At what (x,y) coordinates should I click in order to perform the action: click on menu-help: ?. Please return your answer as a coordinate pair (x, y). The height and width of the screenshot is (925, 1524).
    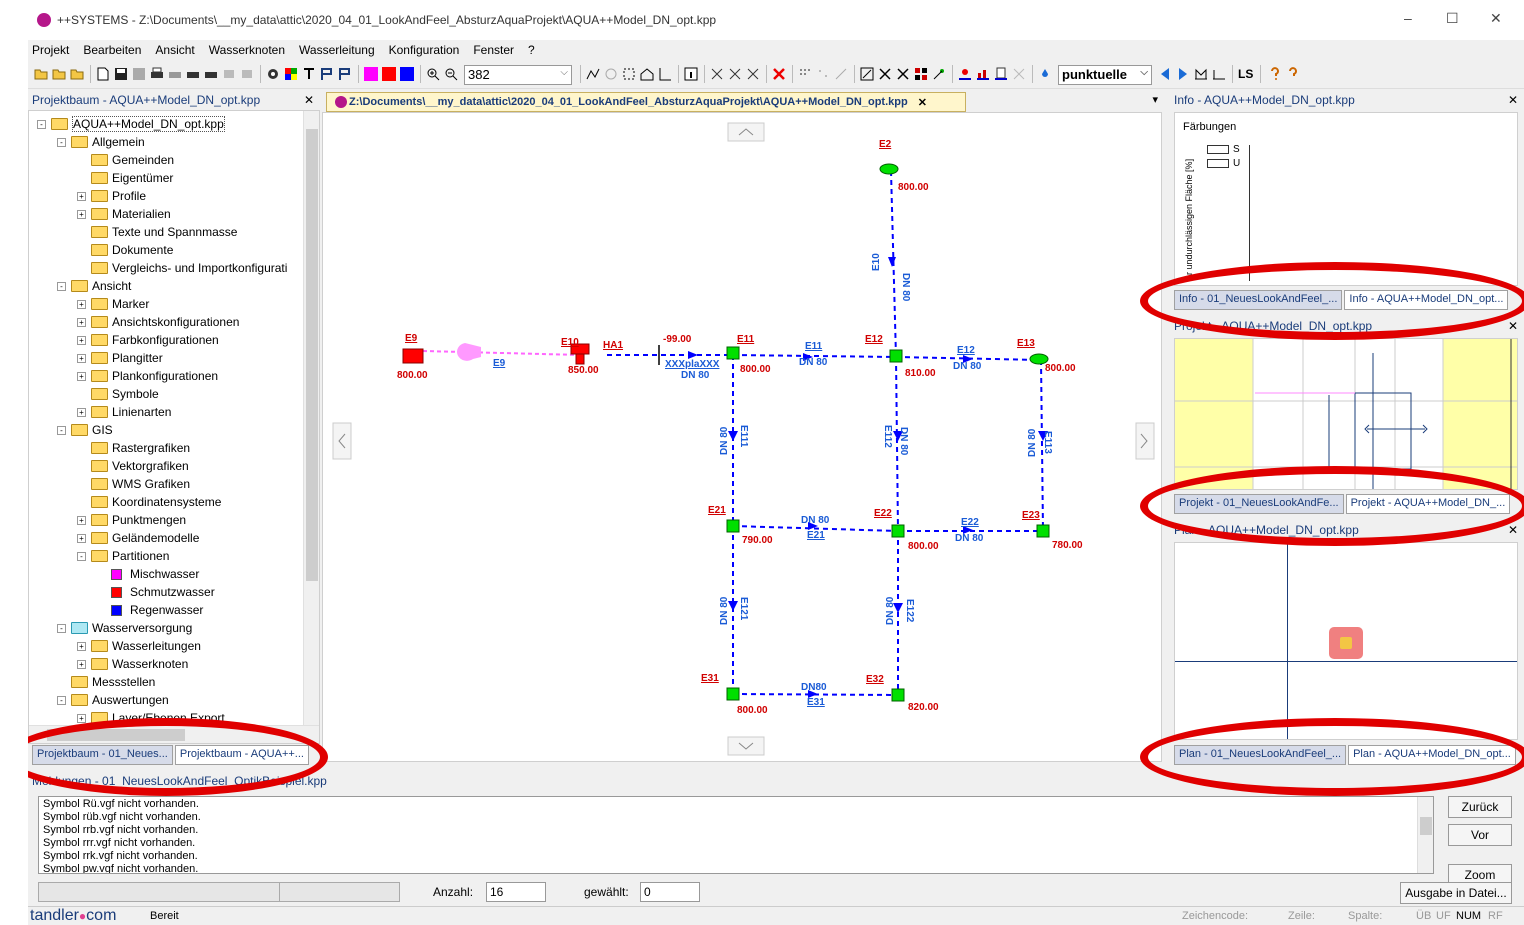
    Looking at the image, I should click on (531, 50).